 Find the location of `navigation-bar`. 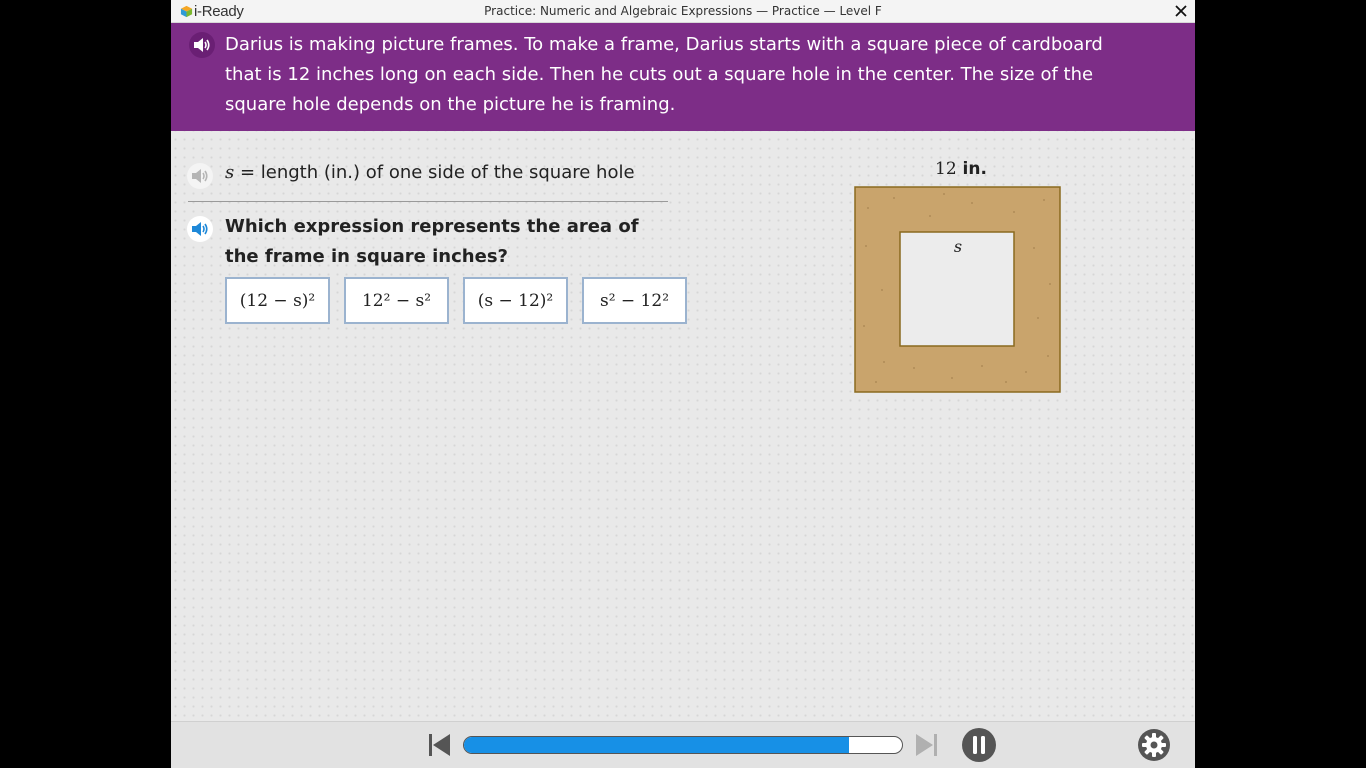

navigation-bar is located at coordinates (683, 744).